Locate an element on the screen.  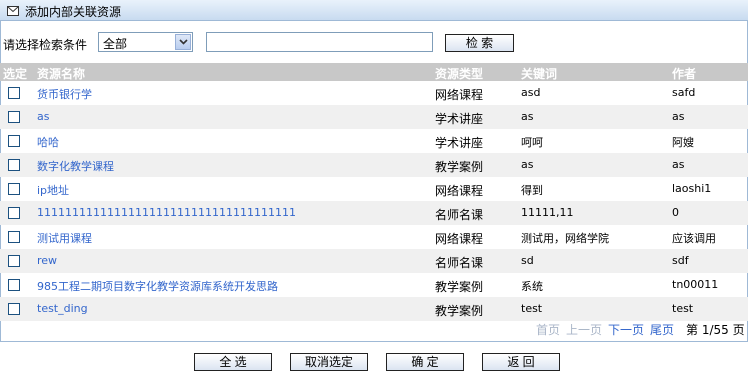
envelope-icon is located at coordinates (13, 12).